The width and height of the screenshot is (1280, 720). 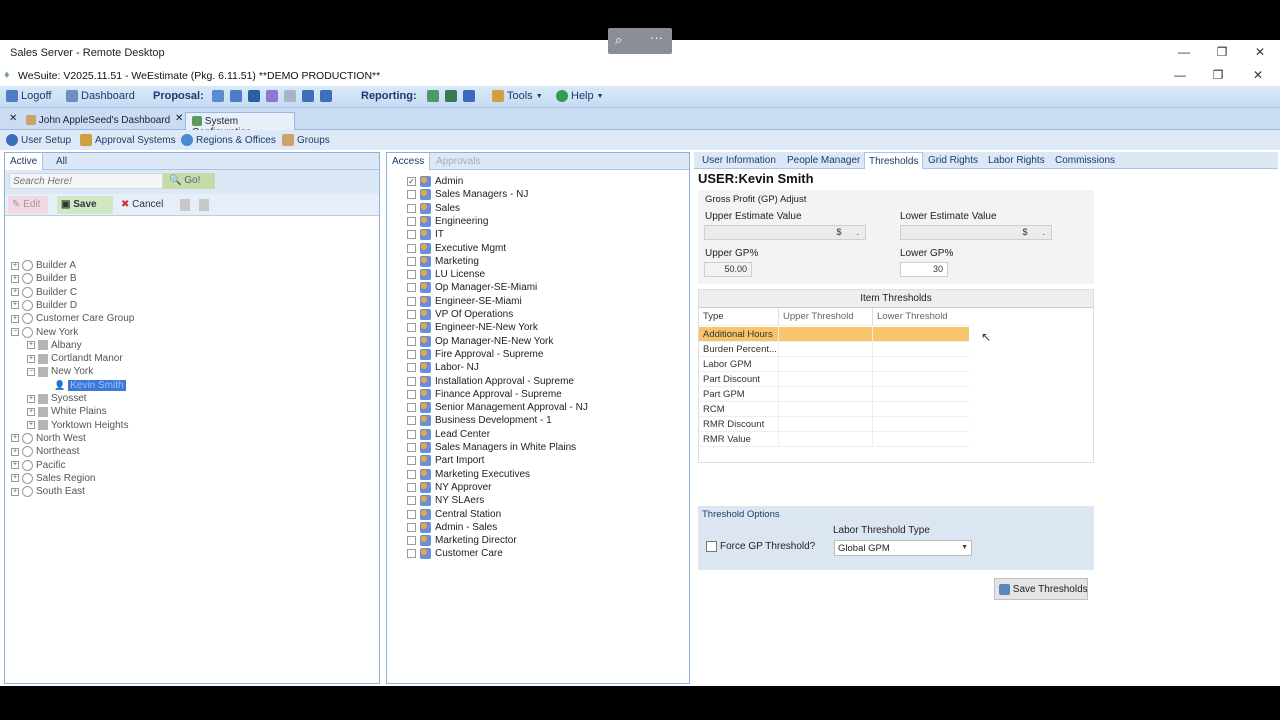 What do you see at coordinates (1258, 75) in the screenshot?
I see `app-close-icon: ✕` at bounding box center [1258, 75].